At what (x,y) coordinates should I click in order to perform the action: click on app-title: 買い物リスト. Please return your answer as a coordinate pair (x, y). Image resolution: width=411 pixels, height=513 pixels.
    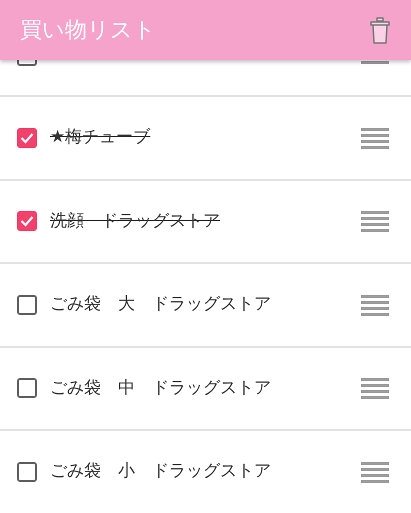
    Looking at the image, I should click on (88, 30).